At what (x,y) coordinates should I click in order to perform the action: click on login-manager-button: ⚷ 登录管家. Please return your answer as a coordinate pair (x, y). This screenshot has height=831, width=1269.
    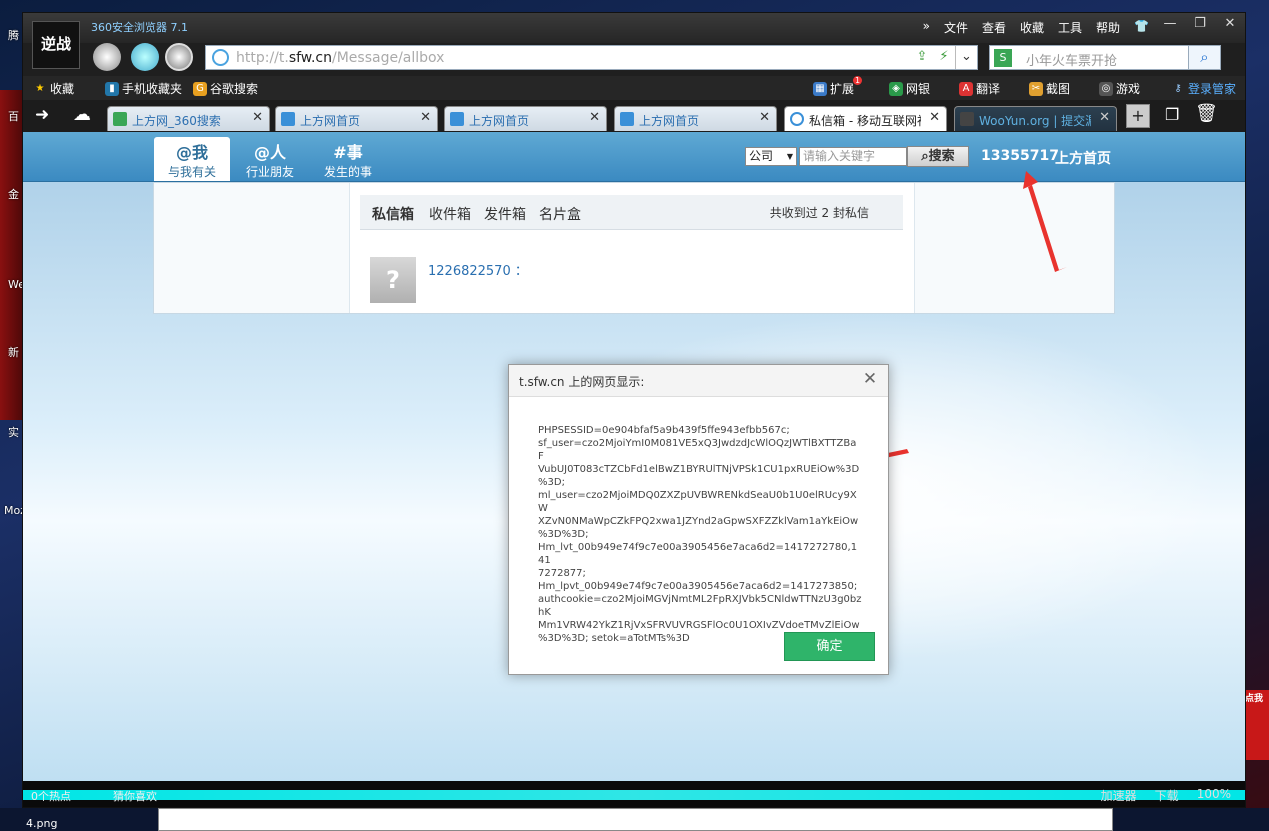
    Looking at the image, I should click on (1203, 88).